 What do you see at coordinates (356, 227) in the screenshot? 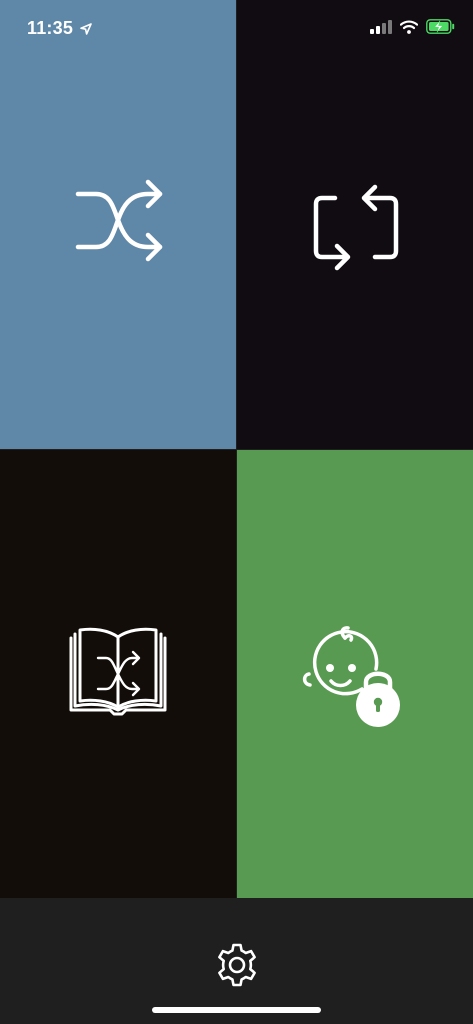
I see `repeat-icon` at bounding box center [356, 227].